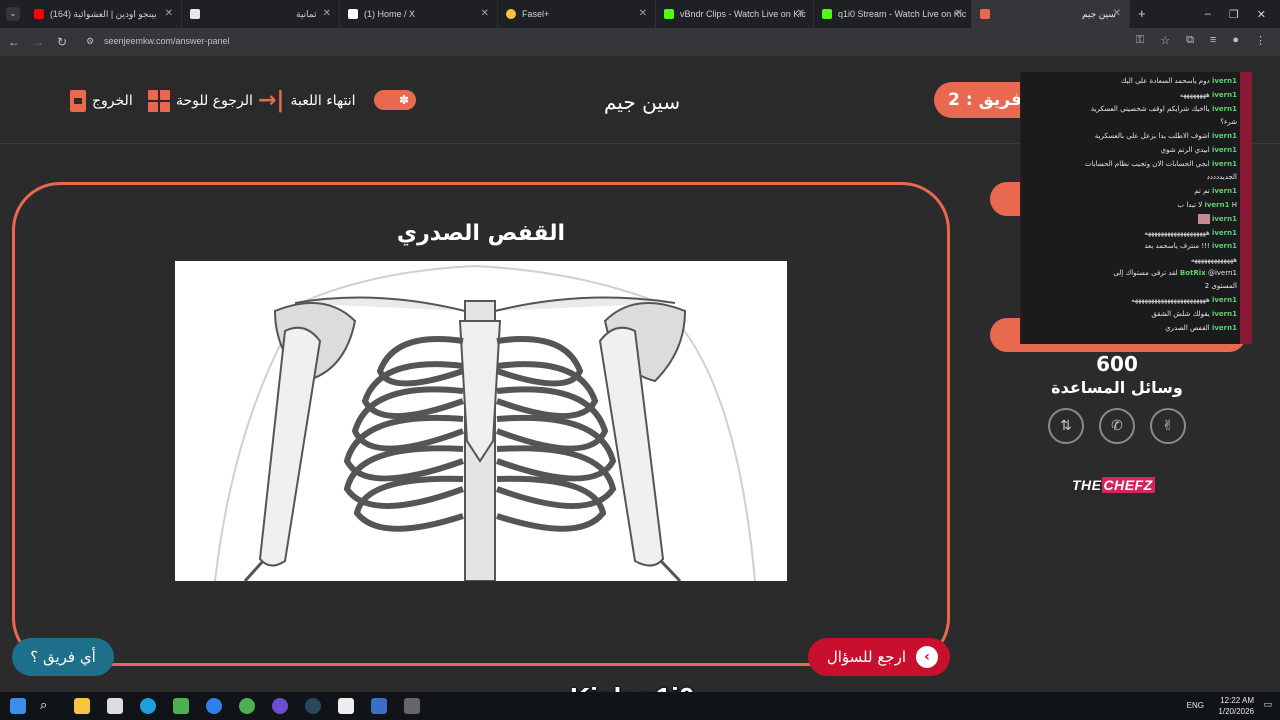 The height and width of the screenshot is (720, 1280). Describe the element at coordinates (866, 657) in the screenshot. I see `back-to-question-label: ارجع للسؤال` at that location.